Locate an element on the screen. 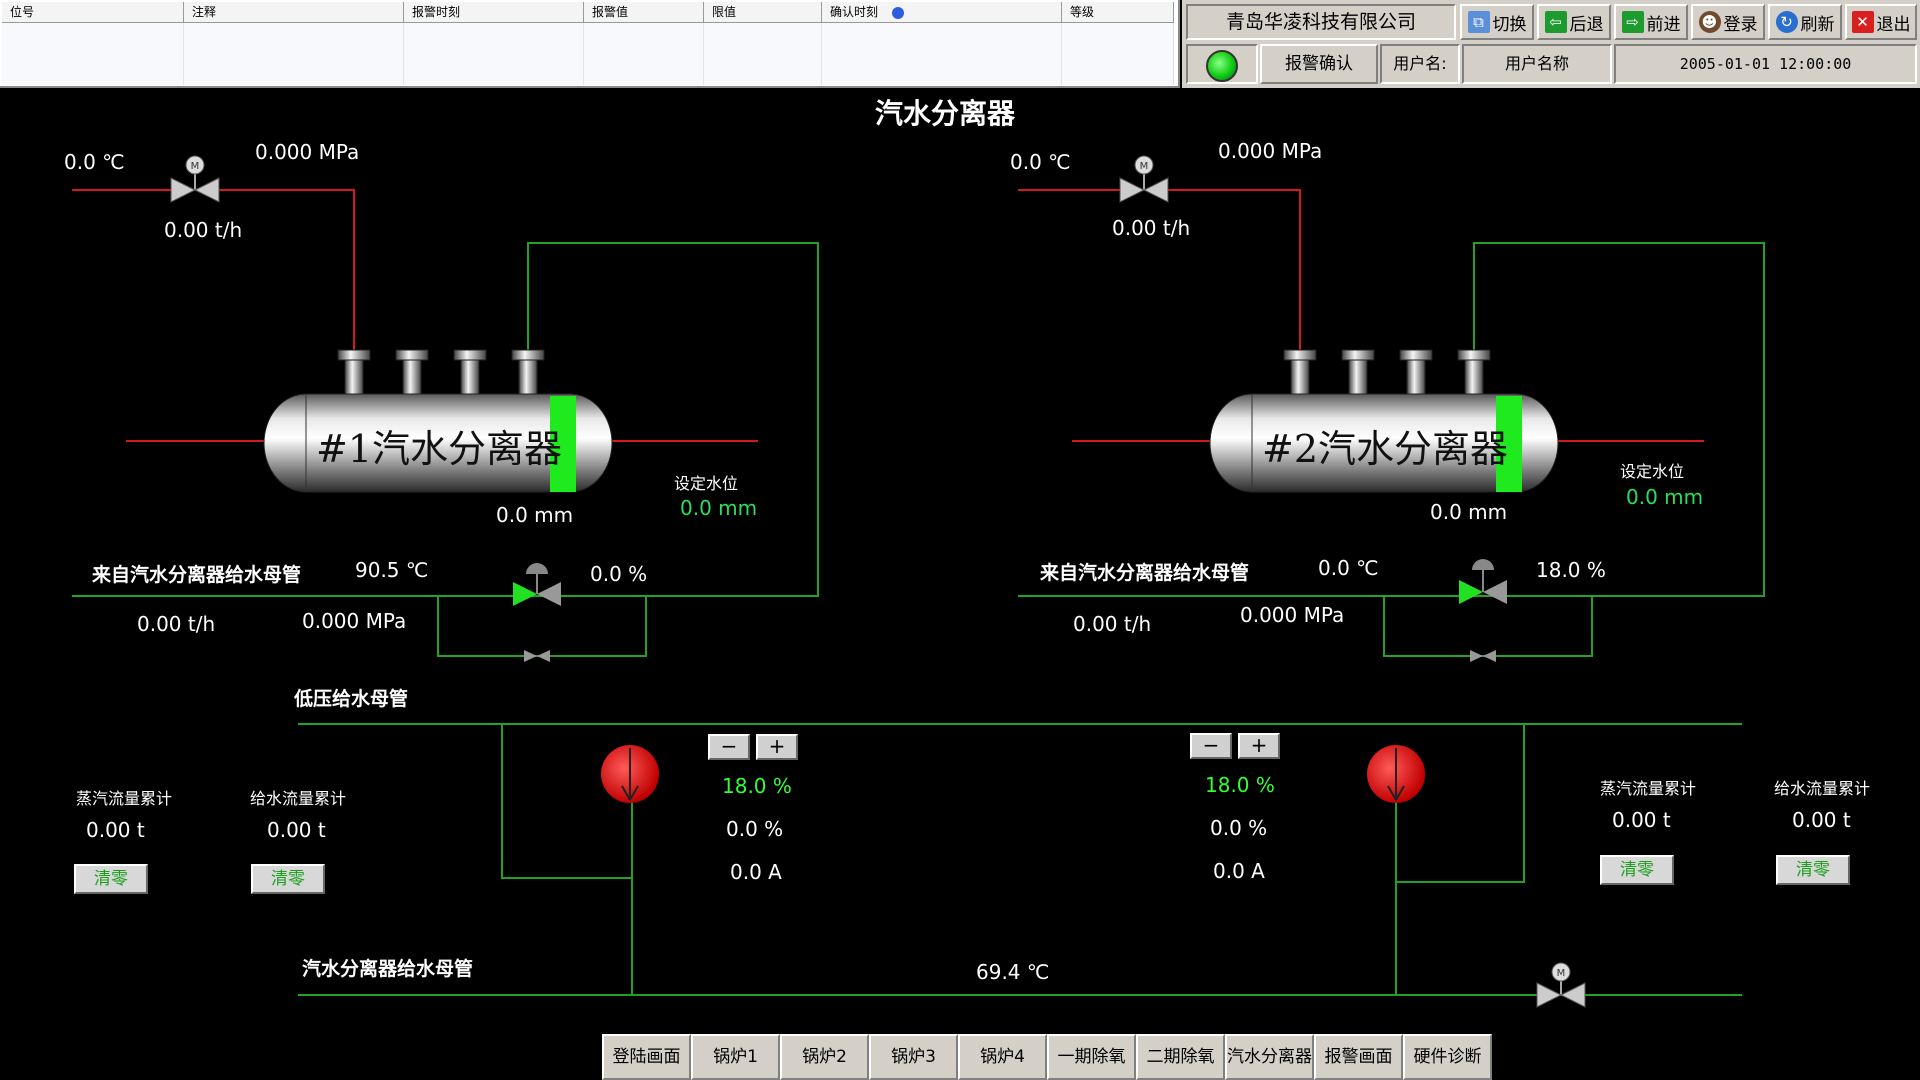 This screenshot has height=1080, width=1920. left-water-total-label: 给水流量累计 is located at coordinates (298, 798).